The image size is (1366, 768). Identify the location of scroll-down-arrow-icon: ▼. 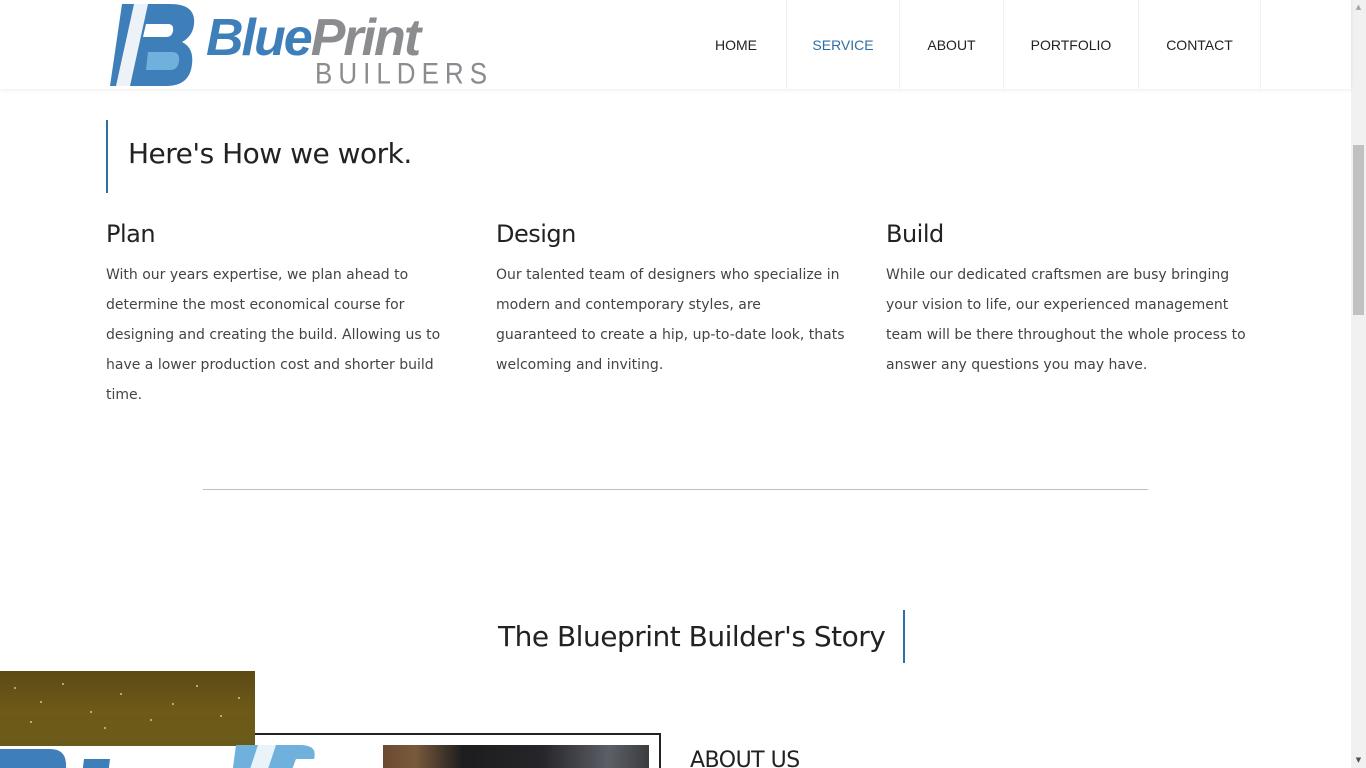
(1358, 760).